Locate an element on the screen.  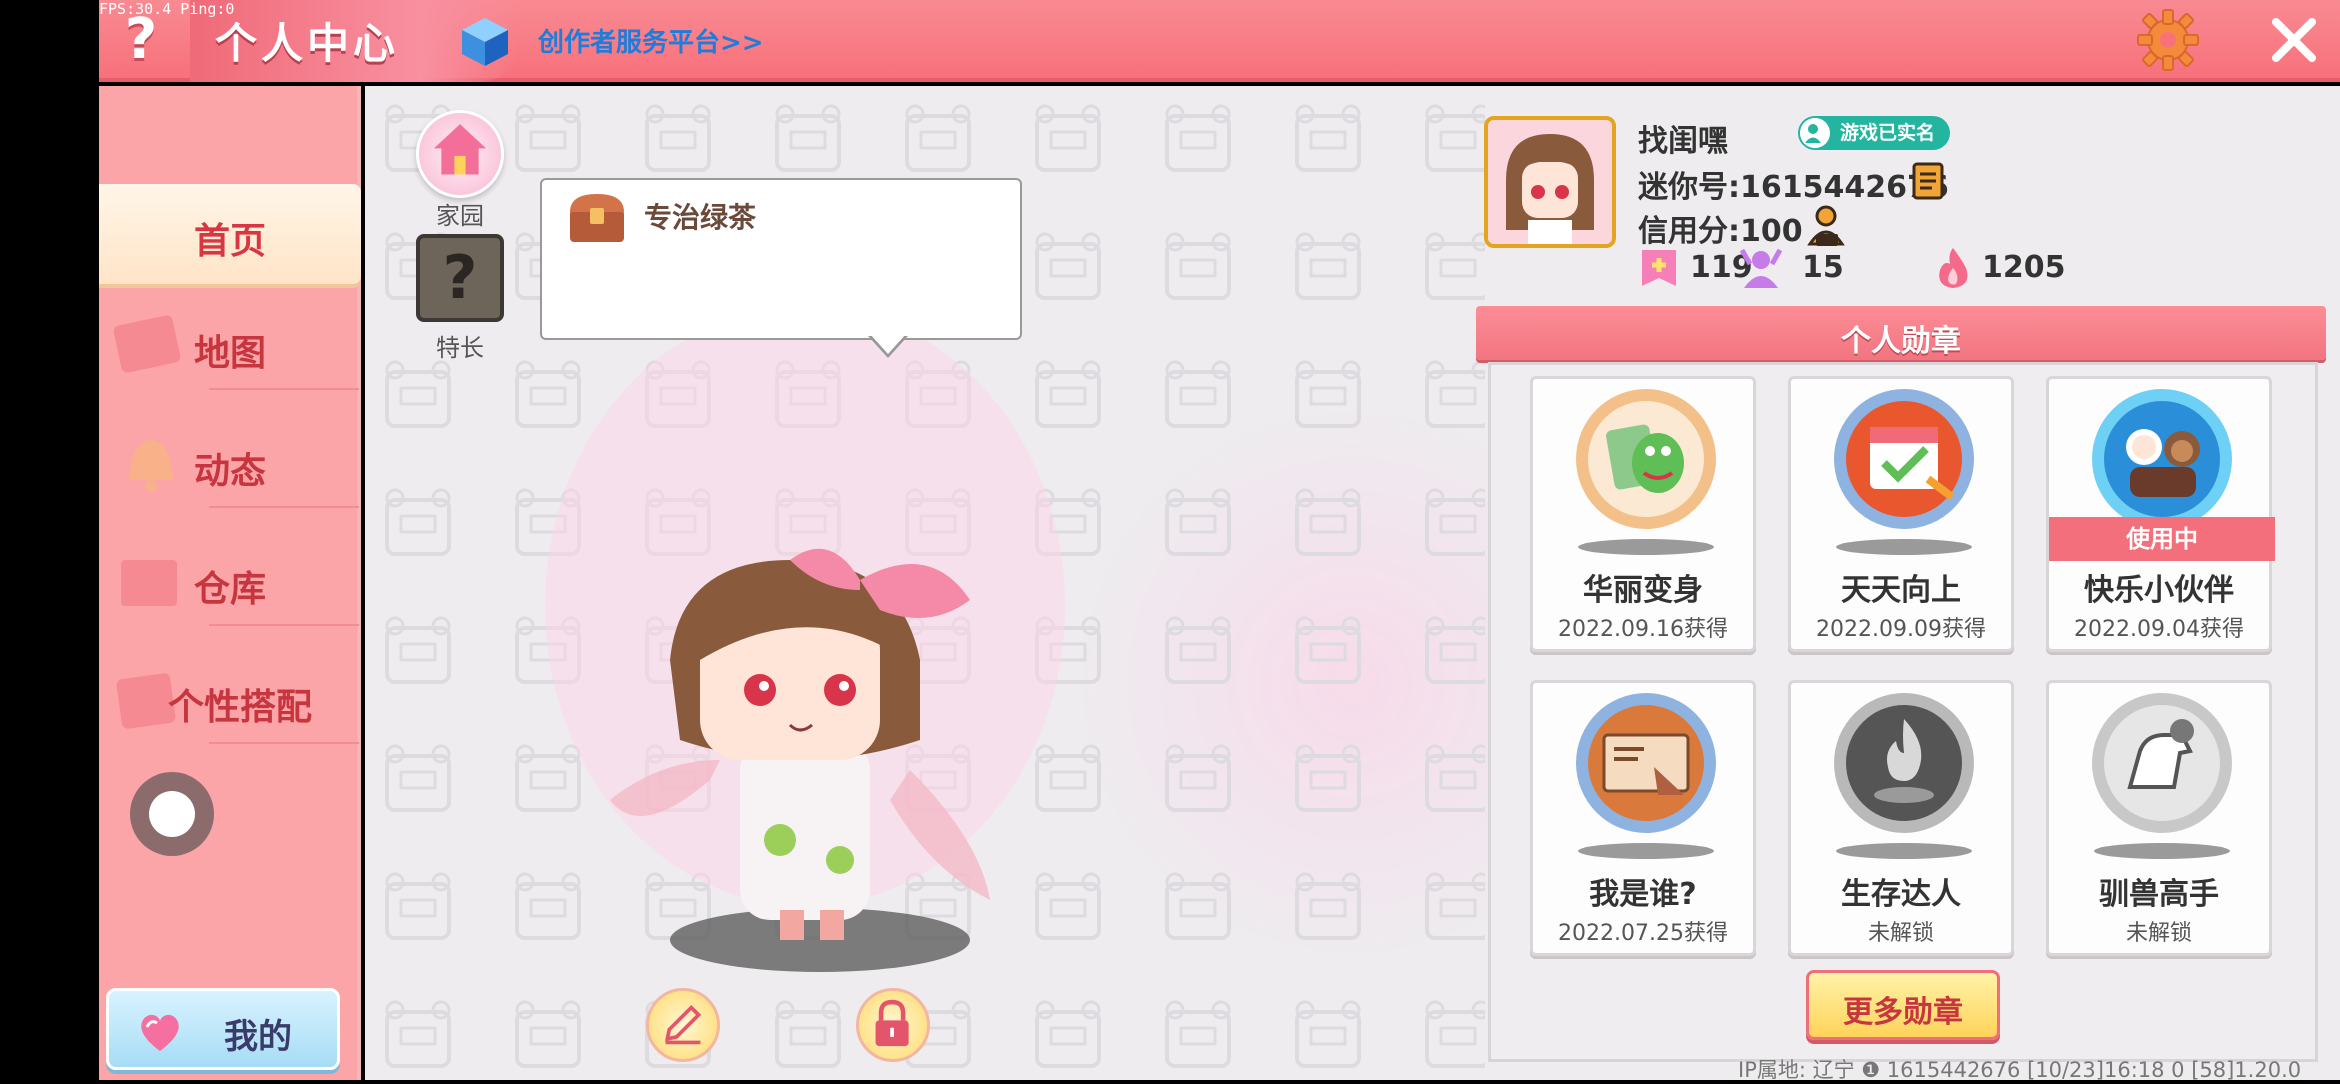
medal-name: 生存达人 is located at coordinates (1901, 894).